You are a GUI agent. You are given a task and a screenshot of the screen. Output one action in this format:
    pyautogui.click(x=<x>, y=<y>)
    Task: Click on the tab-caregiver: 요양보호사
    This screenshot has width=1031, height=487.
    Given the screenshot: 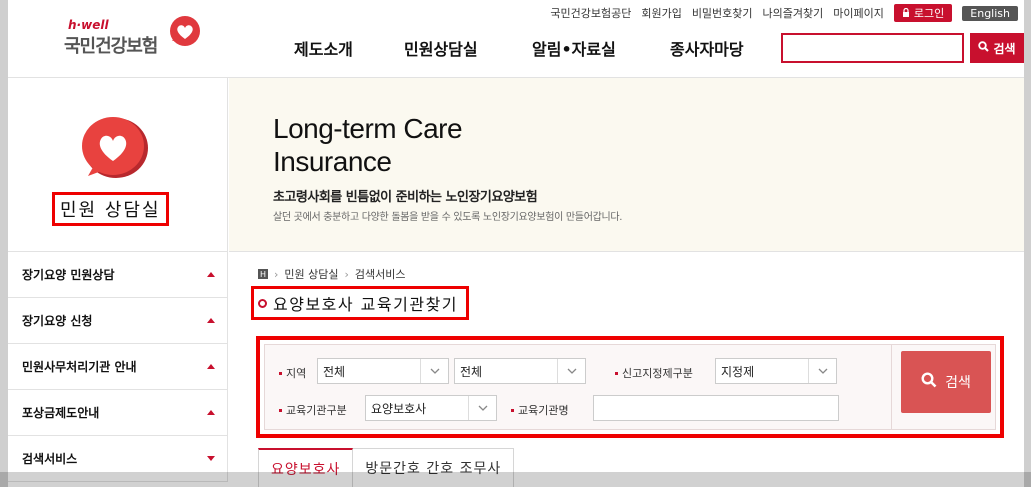 What is the action you would take?
    pyautogui.click(x=306, y=467)
    